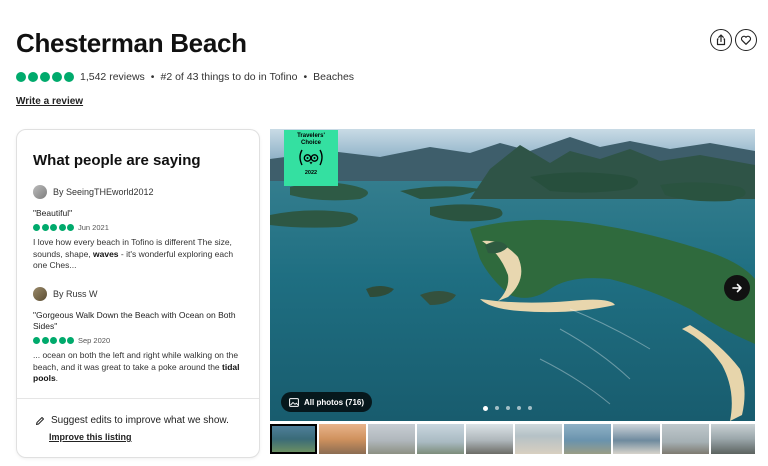 This screenshot has width=768, height=466. I want to click on suggest-edits: Suggest edits to improve what we show., so click(132, 420).